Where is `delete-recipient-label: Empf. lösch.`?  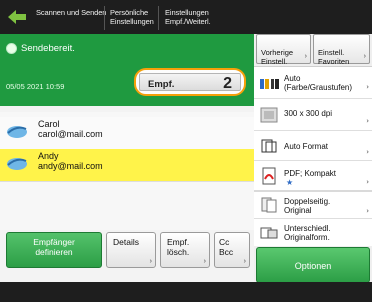 delete-recipient-label: Empf. lösch. is located at coordinates (178, 247).